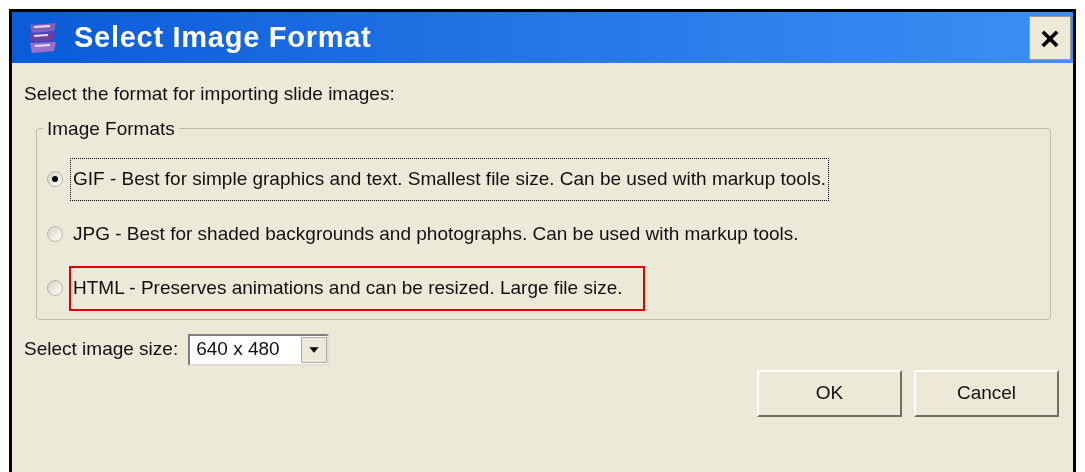 The width and height of the screenshot is (1085, 472). I want to click on prompt-text: Select the format for importing slide images:, so click(209, 94).